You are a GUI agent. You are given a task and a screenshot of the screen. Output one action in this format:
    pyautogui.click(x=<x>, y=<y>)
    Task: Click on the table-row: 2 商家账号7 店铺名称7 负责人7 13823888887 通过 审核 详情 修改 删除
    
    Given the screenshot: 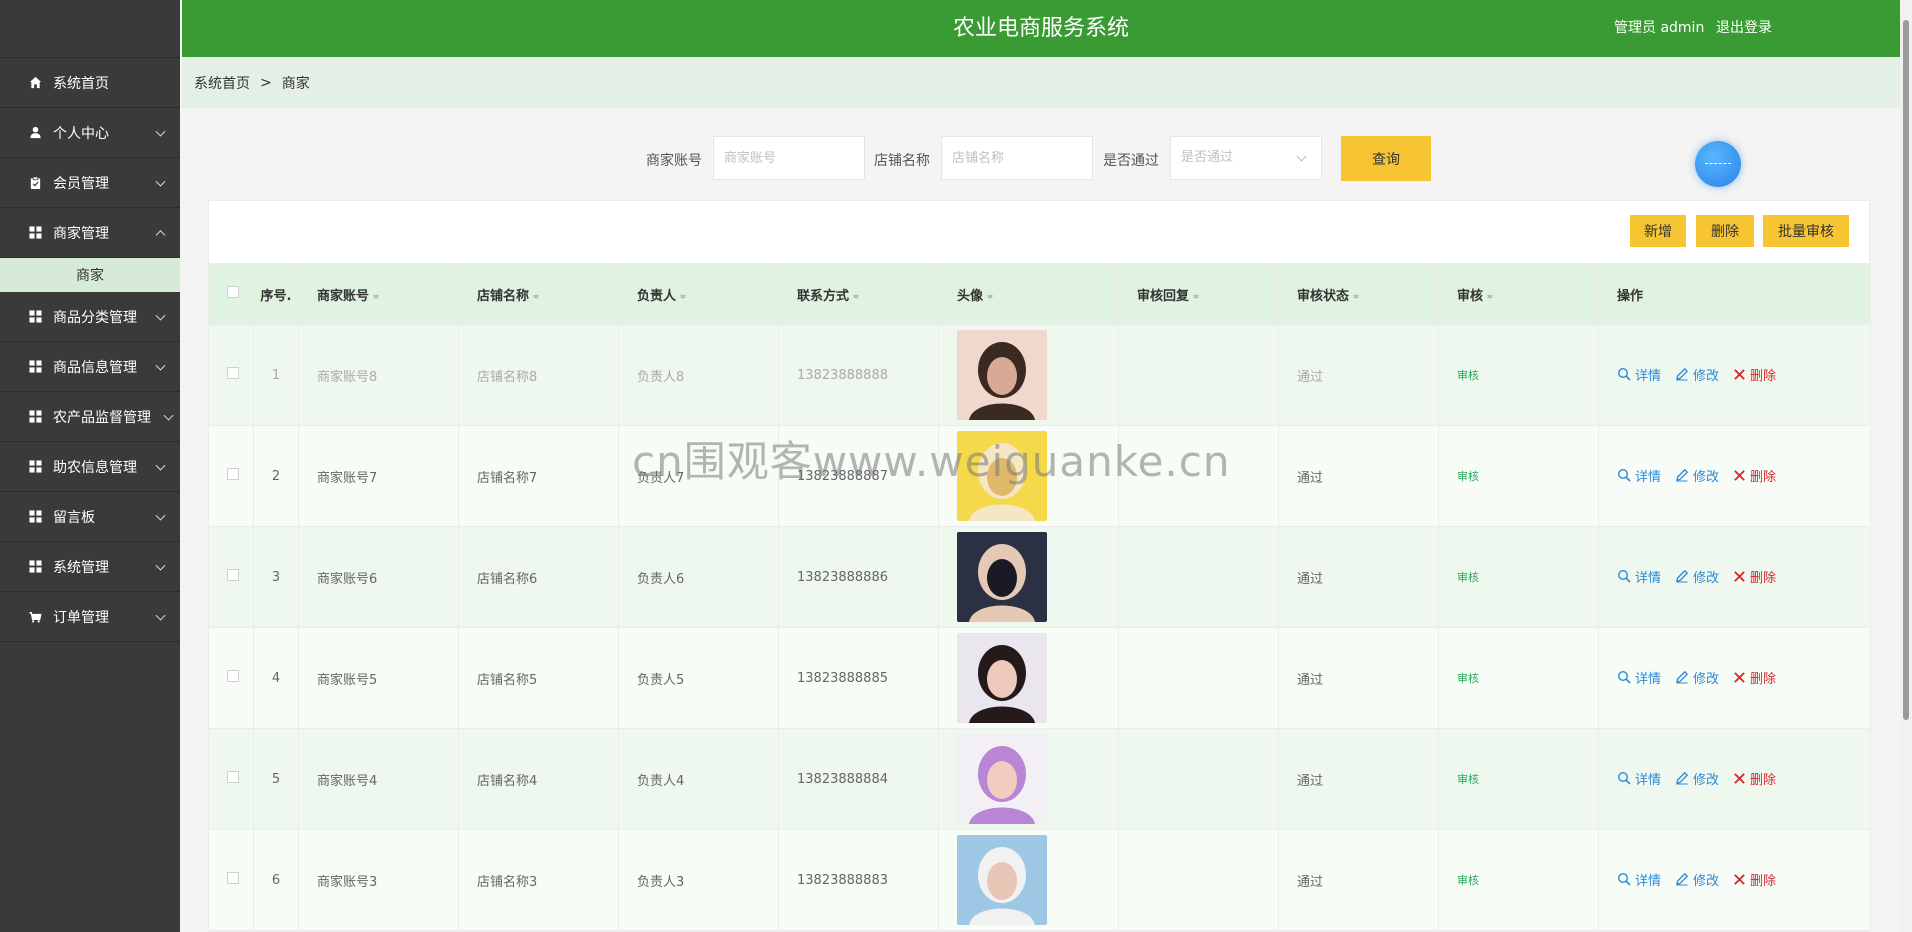 What is the action you would take?
    pyautogui.click(x=1039, y=476)
    